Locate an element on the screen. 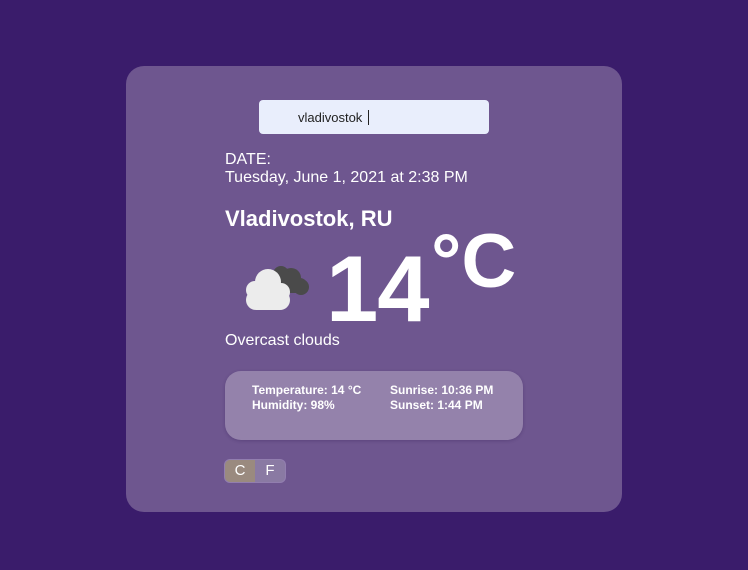 The image size is (748, 570). details-right-column: Sunrise: 10:36 PM Sunset: 1:44 PM is located at coordinates (452, 398).